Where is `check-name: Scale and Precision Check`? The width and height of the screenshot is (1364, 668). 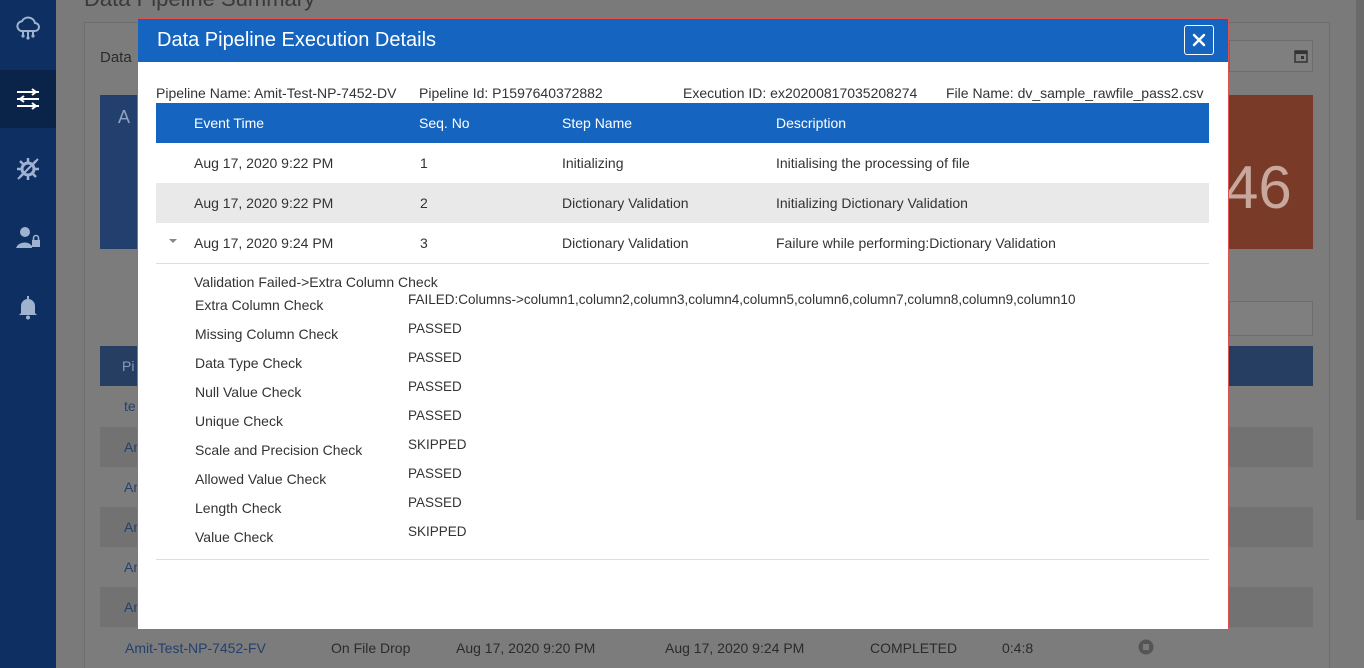
check-name: Scale and Precision Check is located at coordinates (279, 450).